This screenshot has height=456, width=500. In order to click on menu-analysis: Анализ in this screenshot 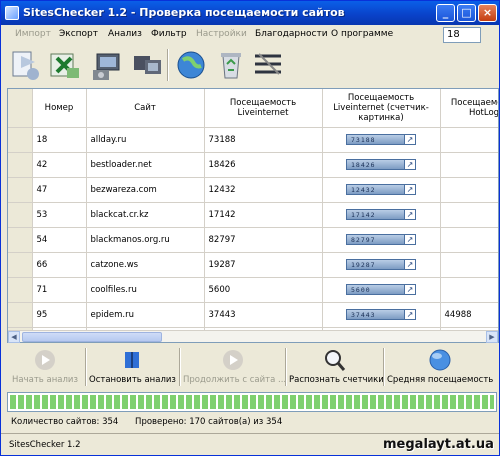, I will do `click(125, 34)`.